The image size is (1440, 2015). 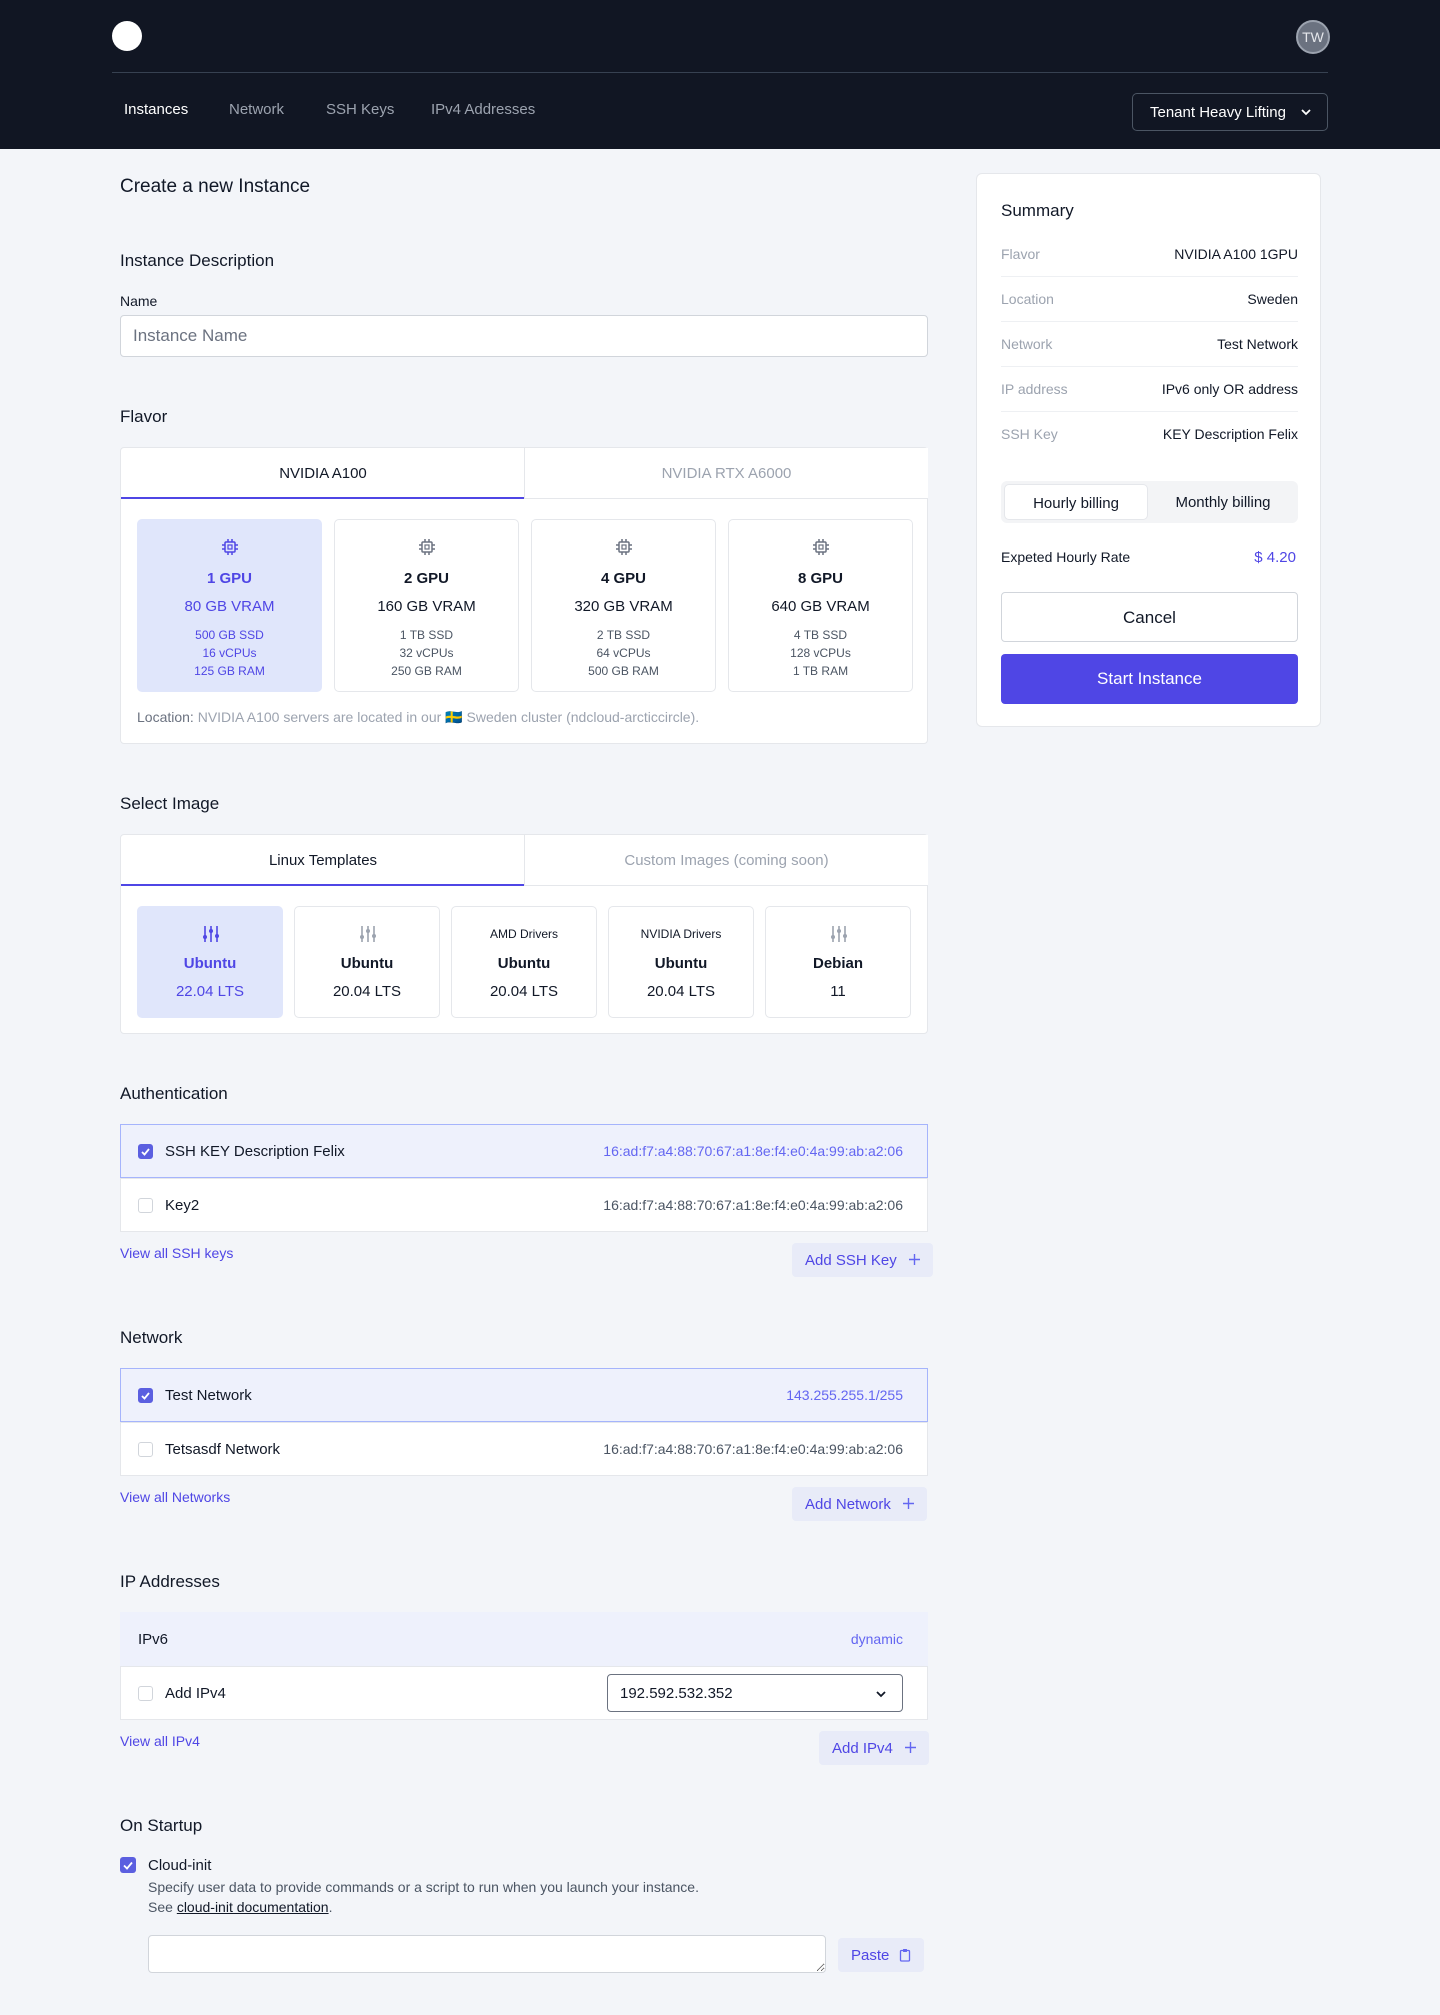 What do you see at coordinates (681, 991) in the screenshot?
I see `image-version: 20.04 LTS` at bounding box center [681, 991].